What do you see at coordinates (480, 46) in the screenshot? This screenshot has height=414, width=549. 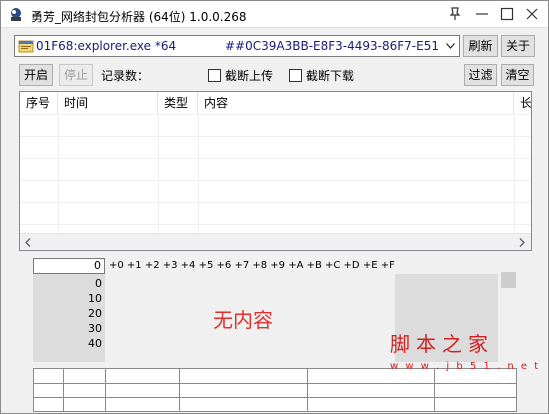 I see `refresh-button: 刷新` at bounding box center [480, 46].